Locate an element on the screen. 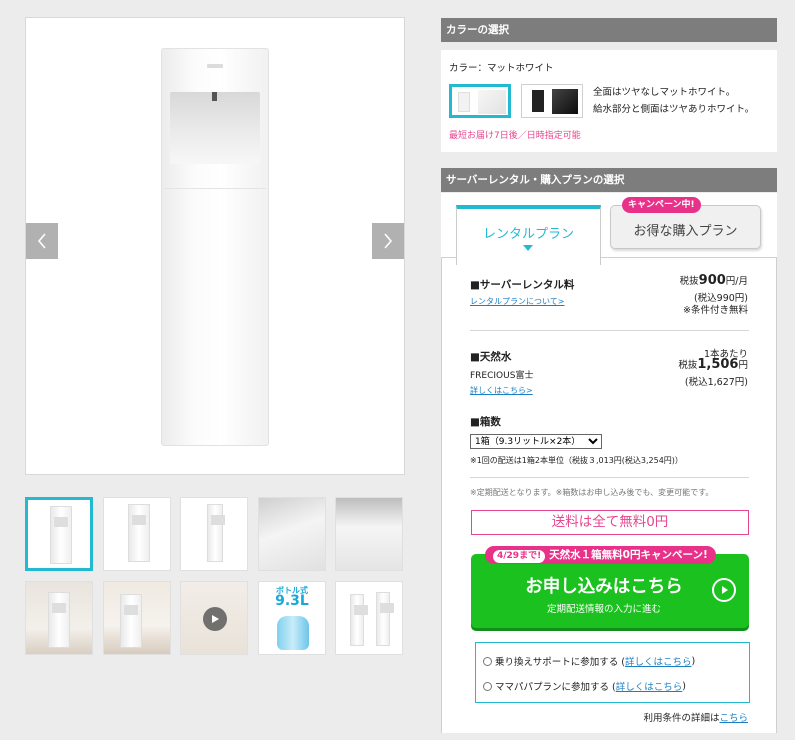 The image size is (795, 740). color-section-header: カラーの選択 is located at coordinates (609, 30).